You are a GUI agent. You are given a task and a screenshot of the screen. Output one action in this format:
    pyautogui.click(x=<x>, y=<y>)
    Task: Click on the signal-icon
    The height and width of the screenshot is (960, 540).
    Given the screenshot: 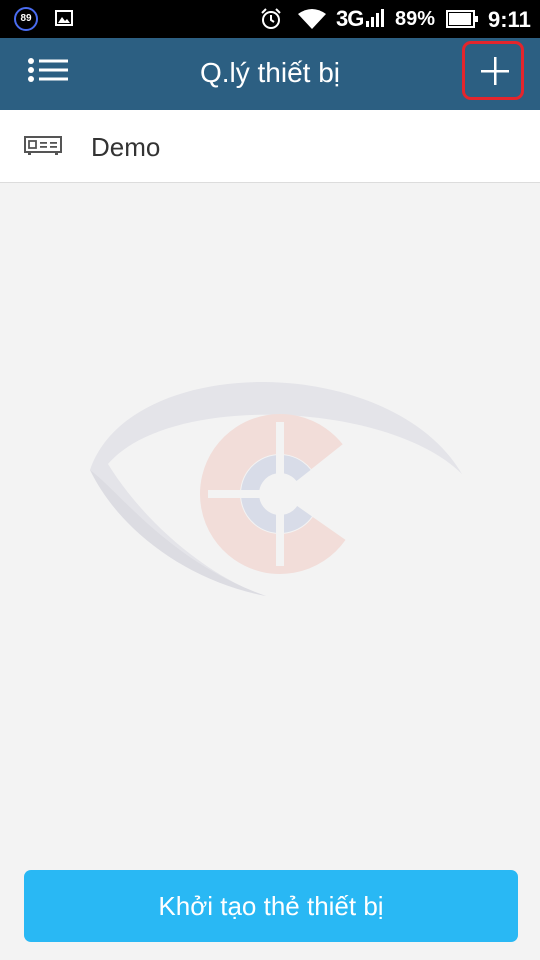 What is the action you would take?
    pyautogui.click(x=375, y=18)
    